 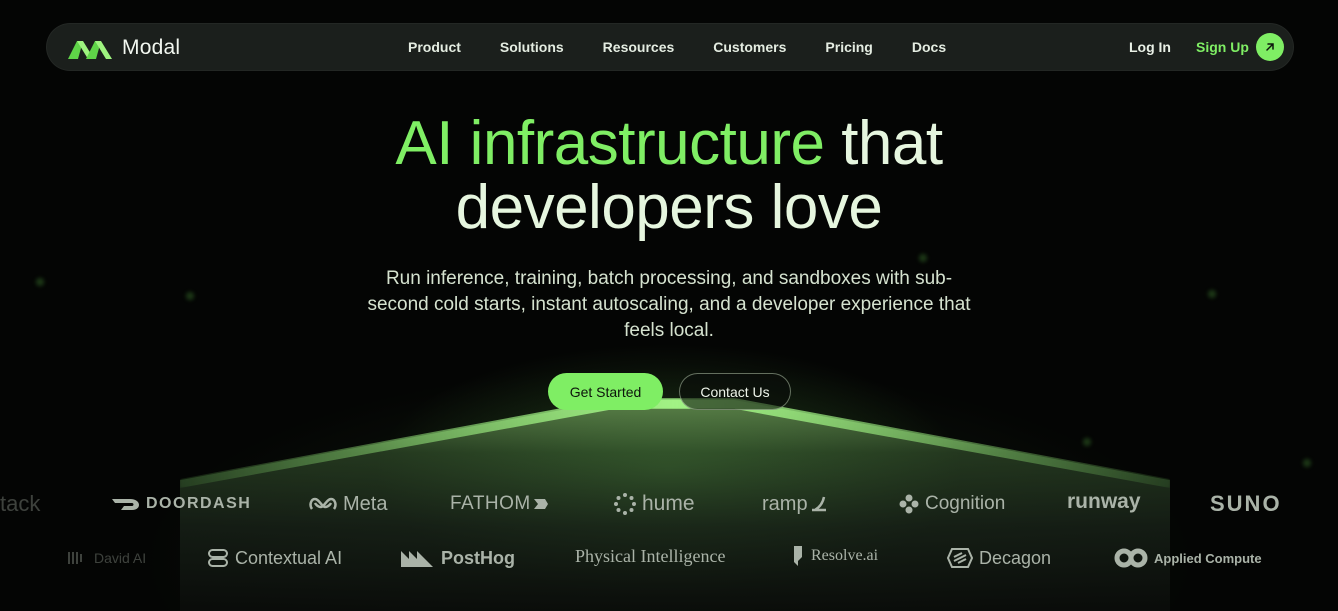 What do you see at coordinates (848, 47) in the screenshot?
I see `nav-pricing: Pricing` at bounding box center [848, 47].